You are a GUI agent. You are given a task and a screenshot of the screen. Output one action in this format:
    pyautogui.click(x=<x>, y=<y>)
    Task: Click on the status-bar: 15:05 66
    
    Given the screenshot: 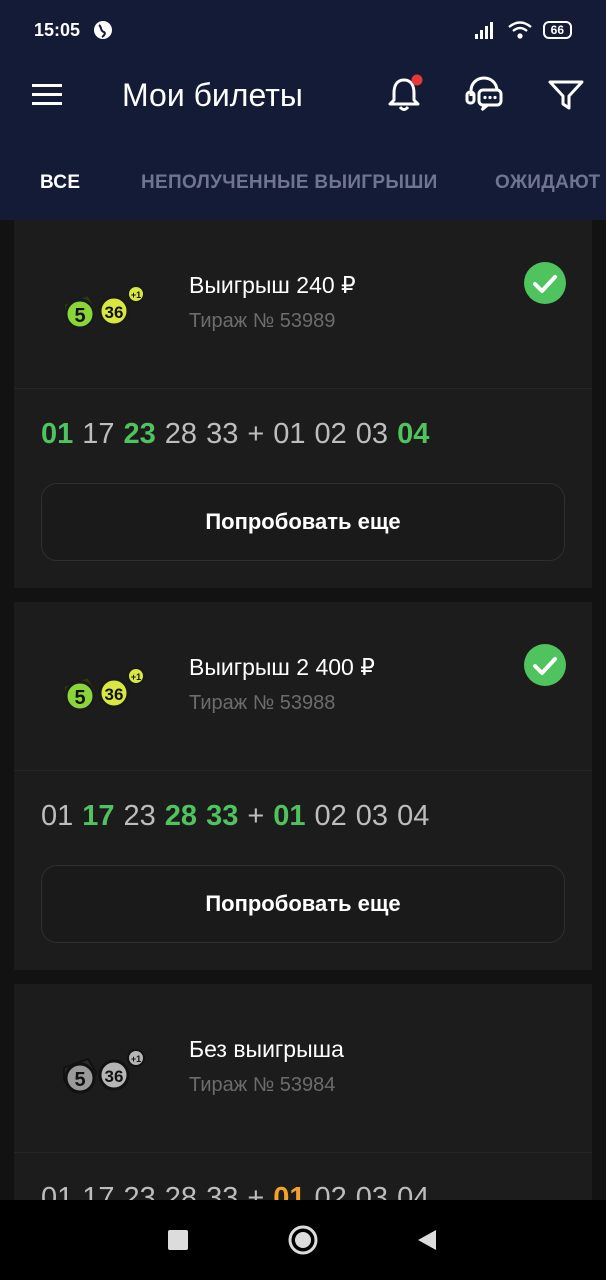 What is the action you would take?
    pyautogui.click(x=303, y=30)
    